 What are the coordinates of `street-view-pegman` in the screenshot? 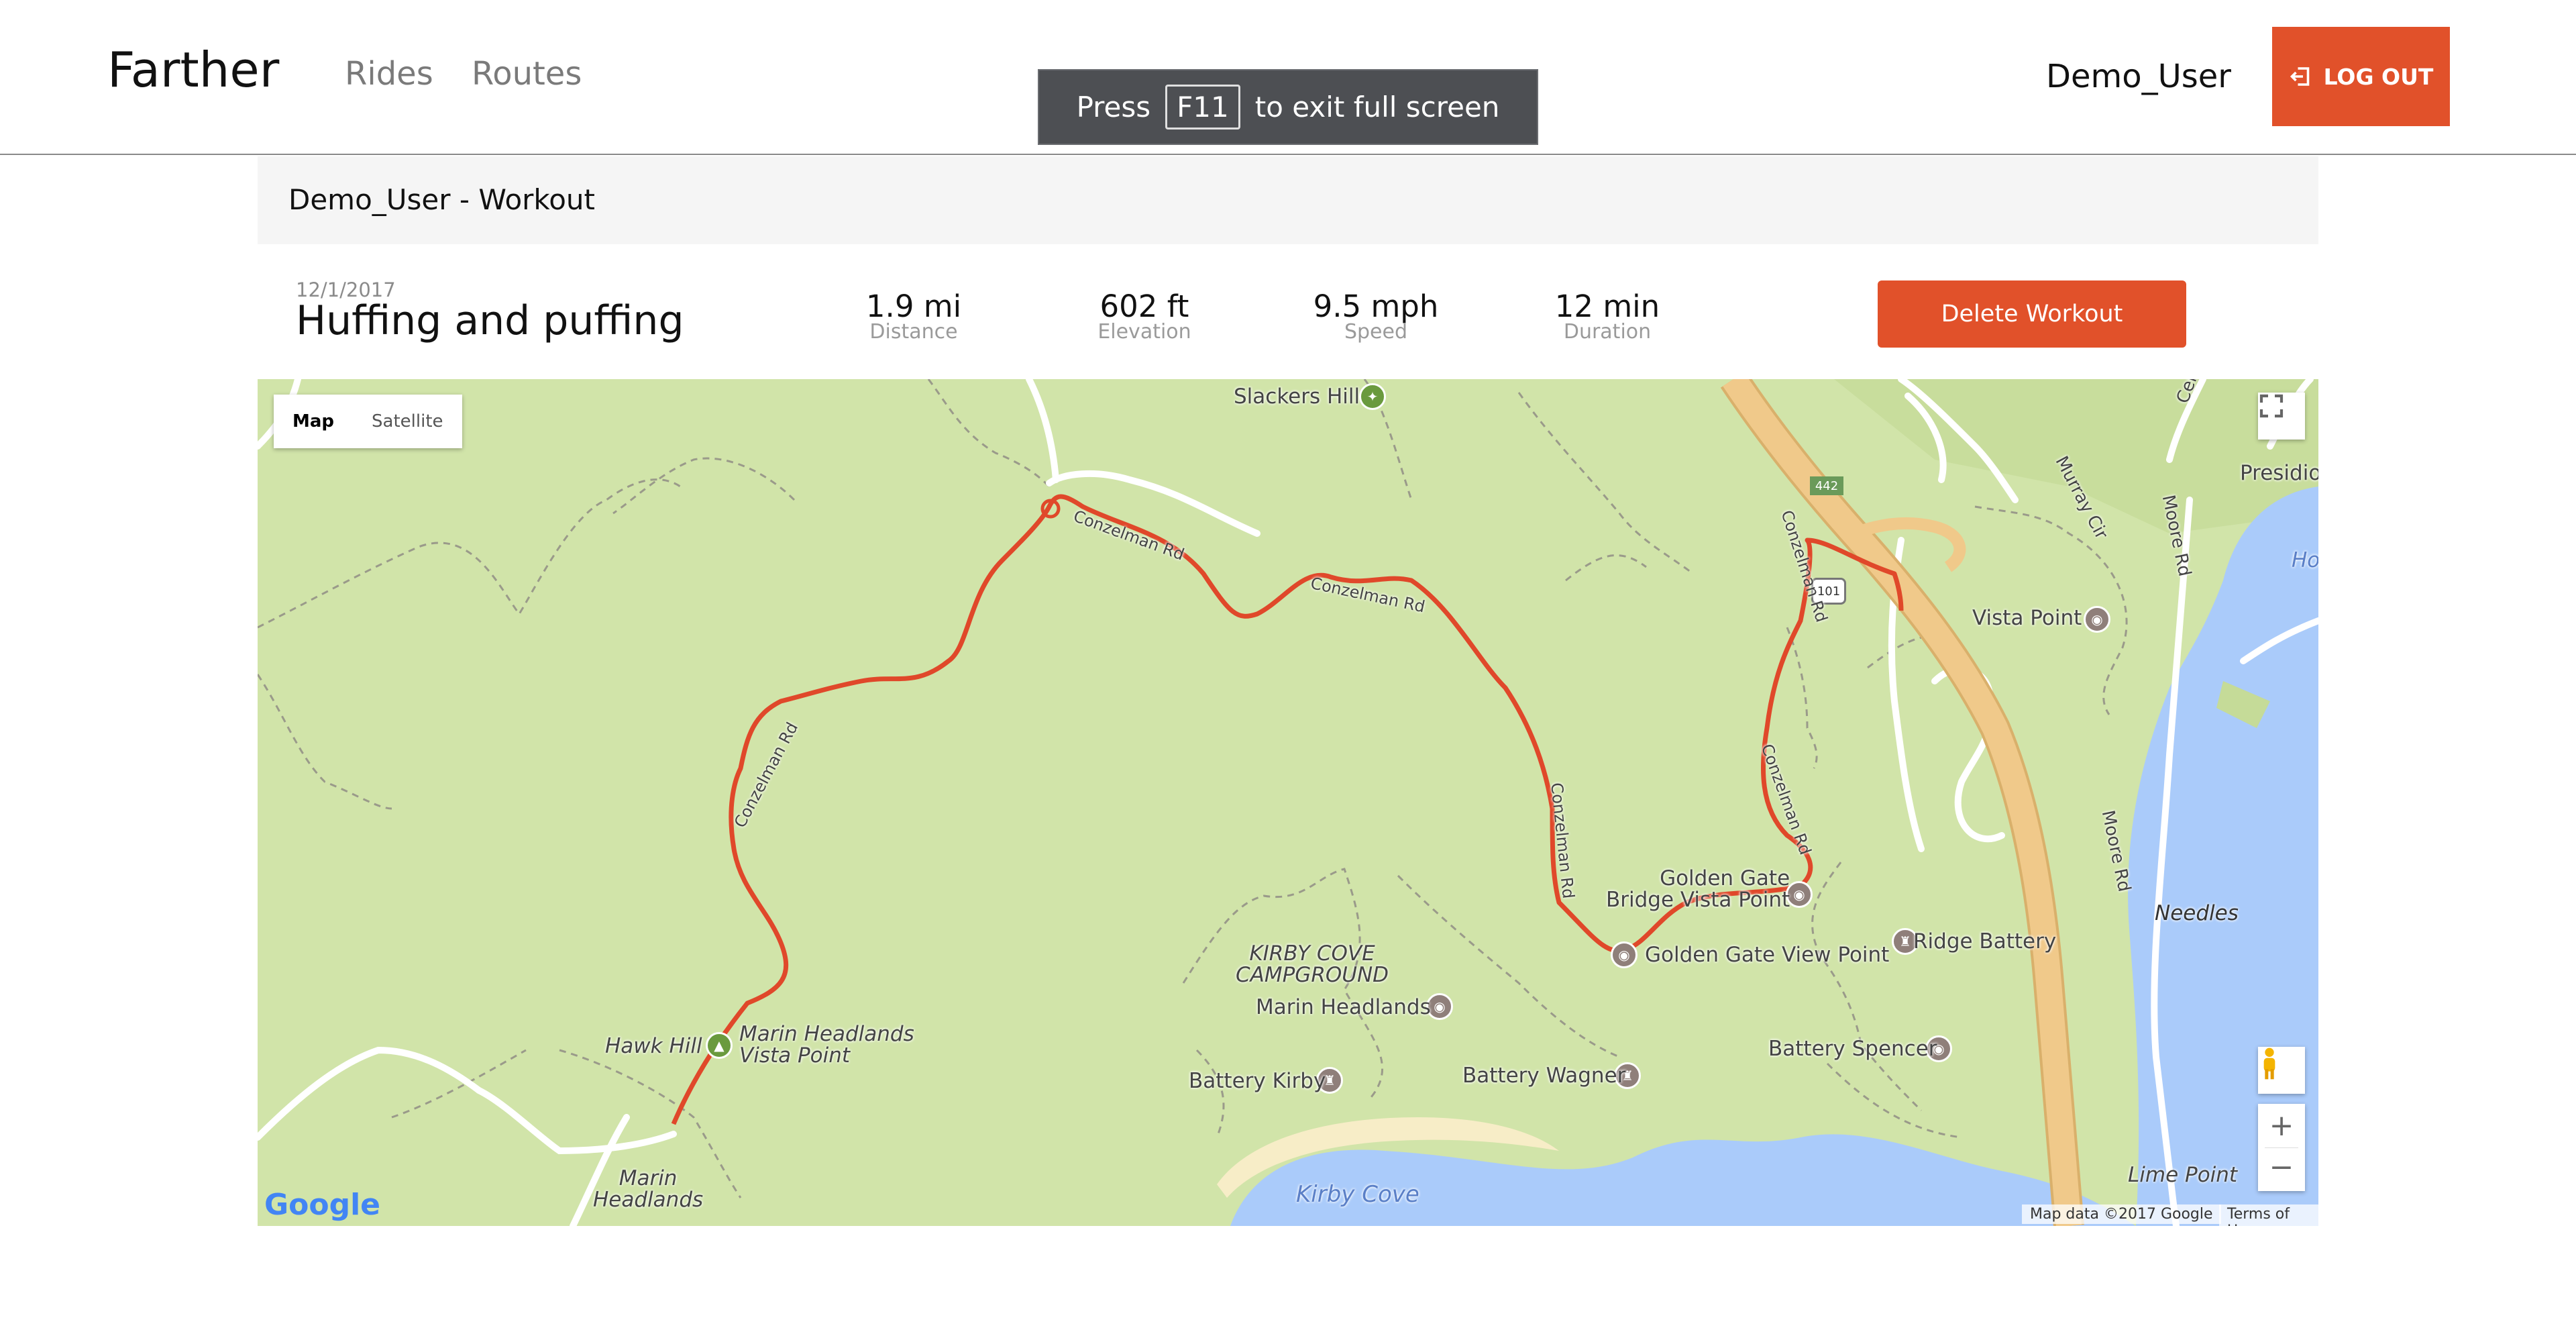 It's located at (2281, 1070).